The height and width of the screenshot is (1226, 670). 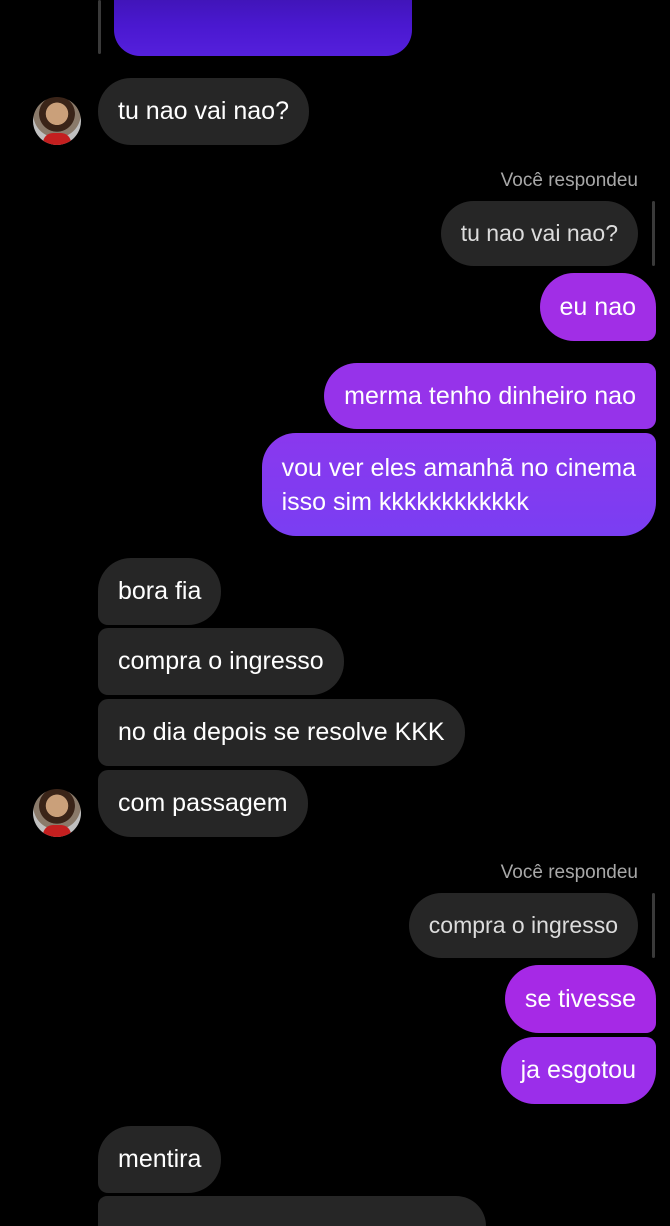 I want to click on message-text: ja esgotou, so click(x=578, y=1070).